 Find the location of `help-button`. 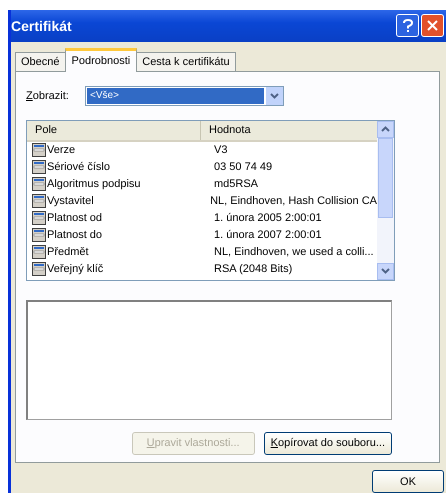

help-button is located at coordinates (407, 26).